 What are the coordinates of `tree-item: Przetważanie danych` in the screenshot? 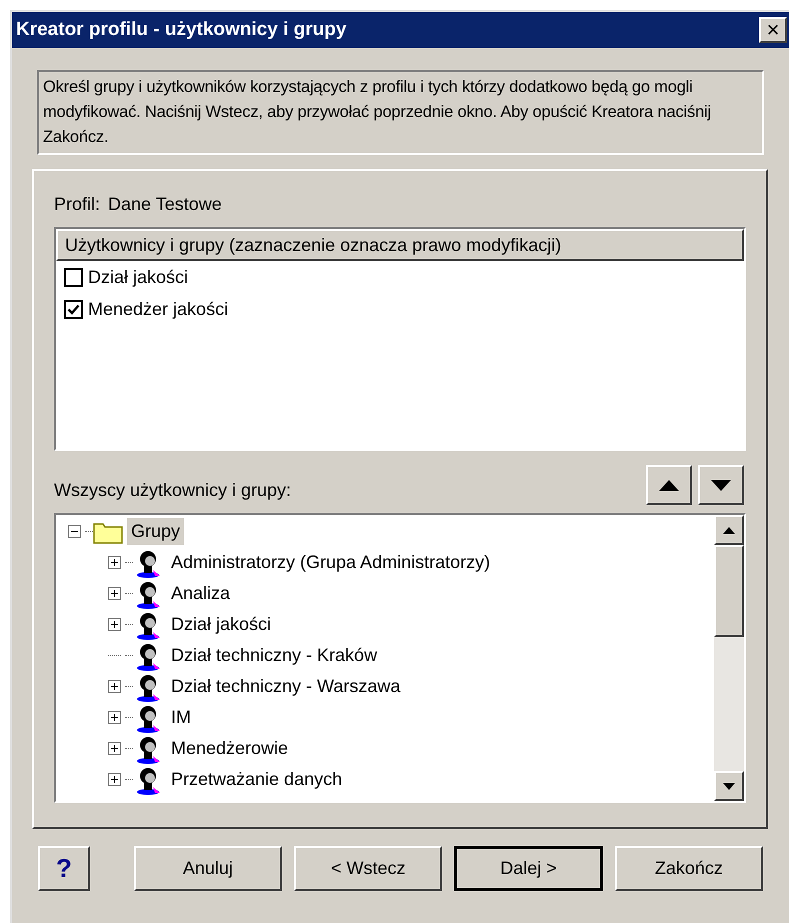 It's located at (256, 779).